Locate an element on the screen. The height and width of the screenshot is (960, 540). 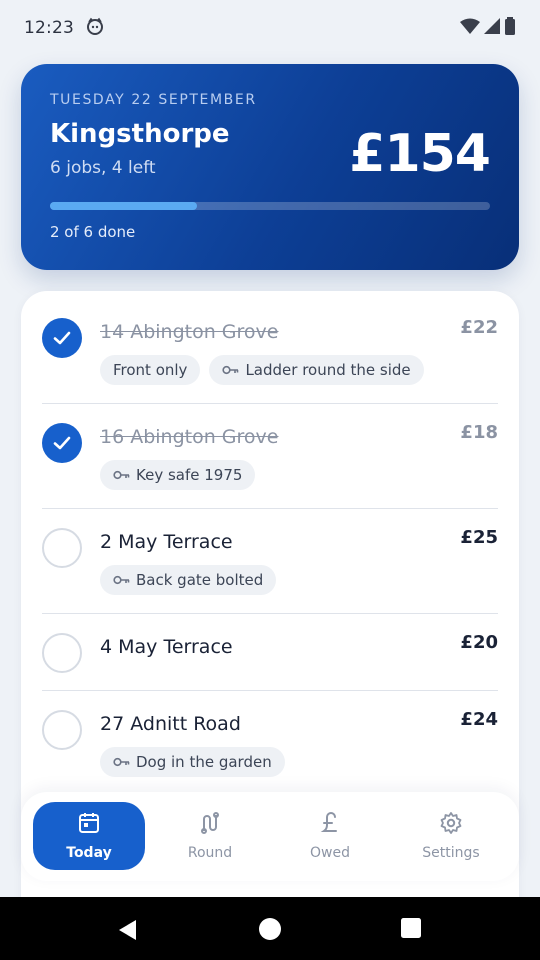
job-row: 16 Abington Grove £18 Key safe 1975 is located at coordinates (270, 462).